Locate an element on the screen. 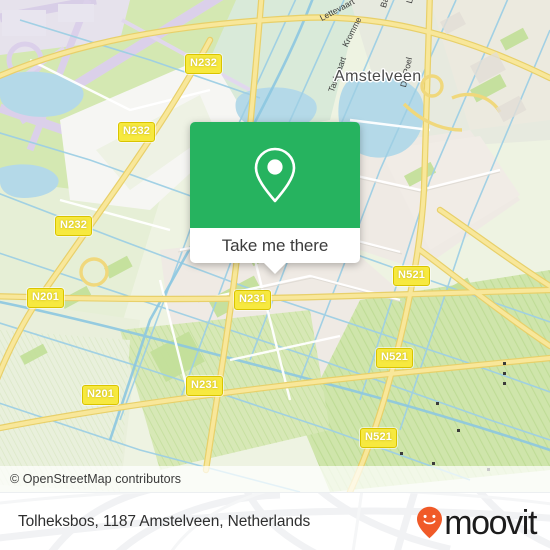 The width and height of the screenshot is (550, 550). take-me-there-button: Take me there is located at coordinates (275, 251).